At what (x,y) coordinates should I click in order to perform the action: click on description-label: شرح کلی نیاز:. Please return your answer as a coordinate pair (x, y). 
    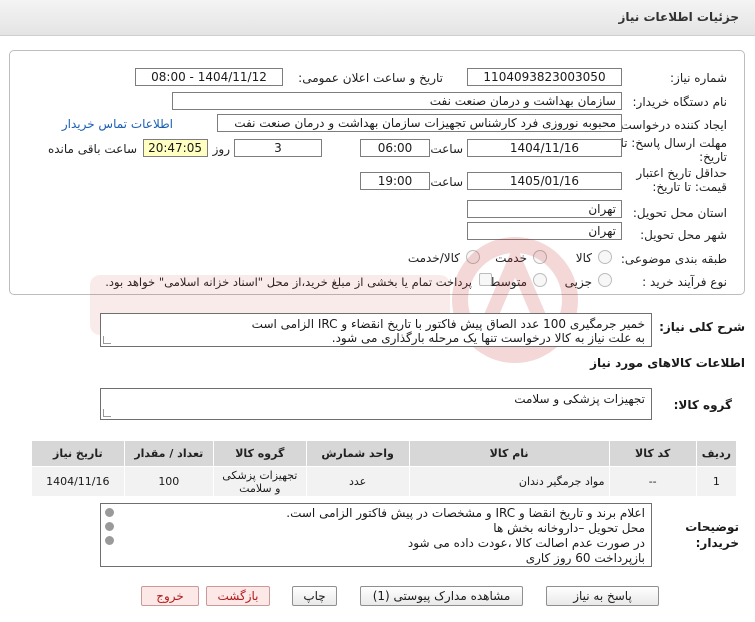
    Looking at the image, I should click on (702, 327).